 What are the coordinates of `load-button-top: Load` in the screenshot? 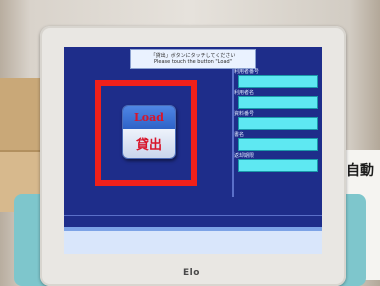 It's located at (149, 117).